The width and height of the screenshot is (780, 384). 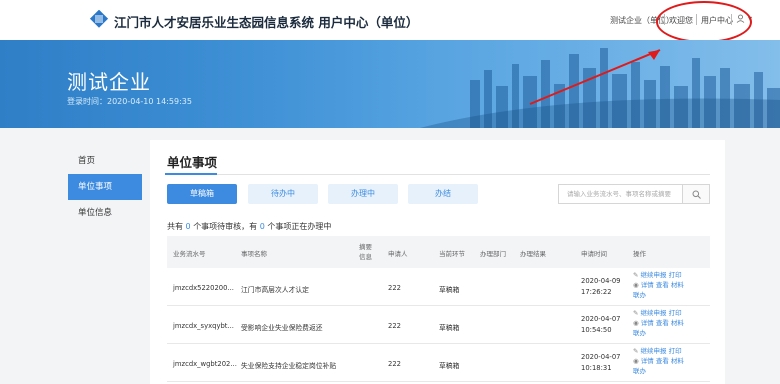 I want to click on page-title: 单位事项, so click(x=192, y=162).